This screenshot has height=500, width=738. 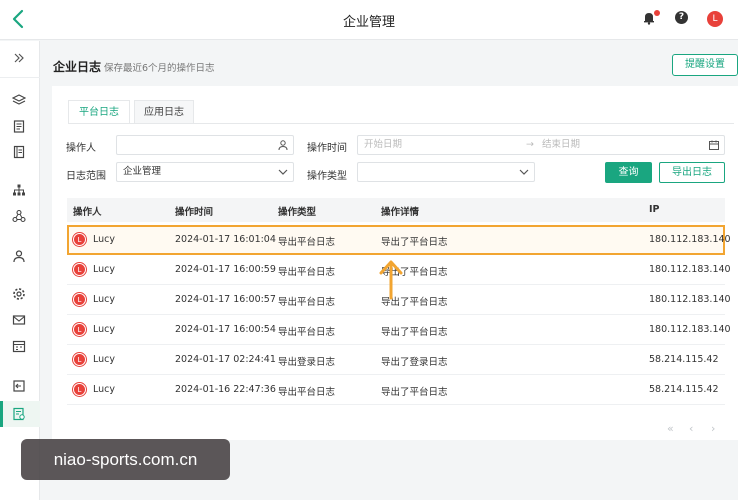 What do you see at coordinates (225, 269) in the screenshot?
I see `row-time: 2024-01-17 16:00:59` at bounding box center [225, 269].